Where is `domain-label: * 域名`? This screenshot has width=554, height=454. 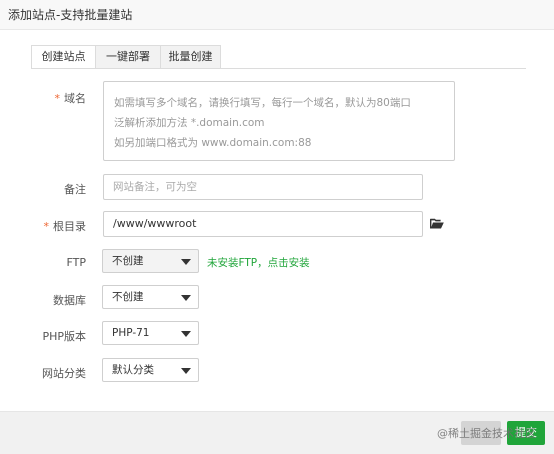 domain-label: * 域名 is located at coordinates (56, 98).